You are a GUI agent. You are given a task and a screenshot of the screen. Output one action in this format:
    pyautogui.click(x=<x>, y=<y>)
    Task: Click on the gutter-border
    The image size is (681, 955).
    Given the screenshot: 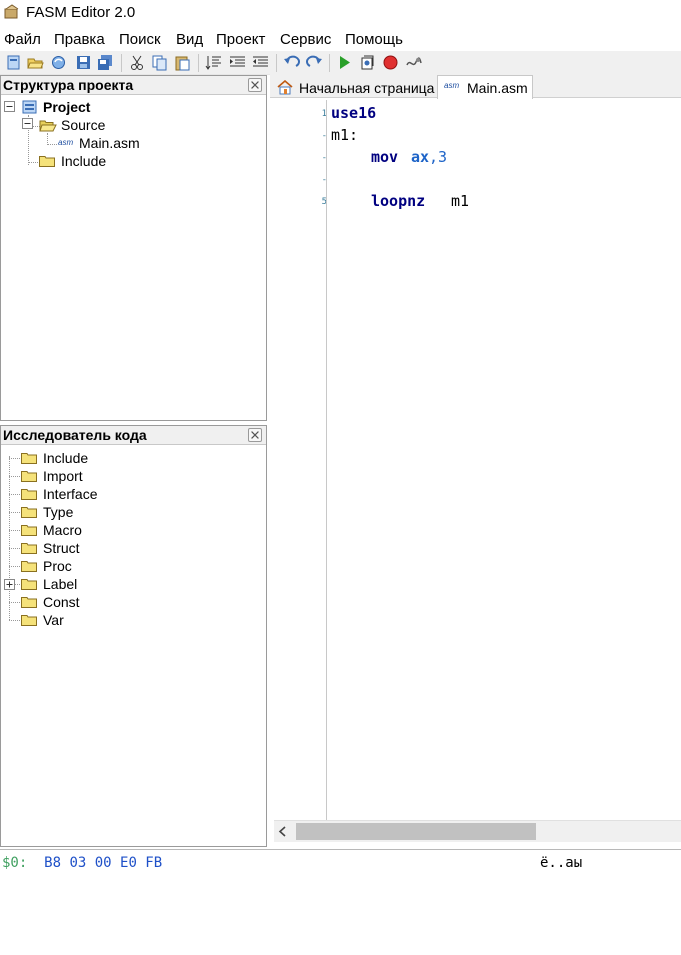 What is the action you would take?
    pyautogui.click(x=326, y=460)
    